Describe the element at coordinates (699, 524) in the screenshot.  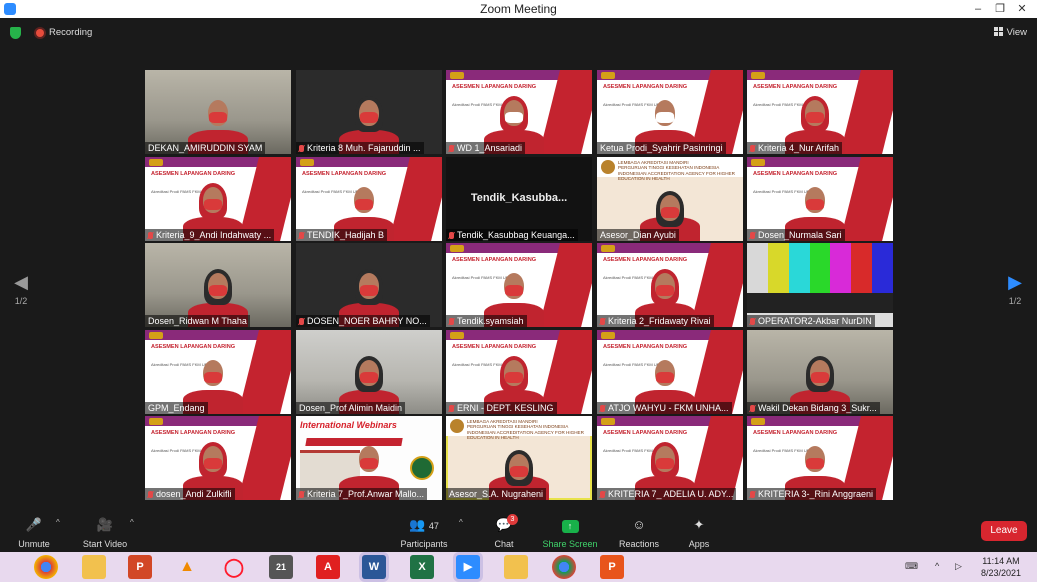
I see `apps-icon: ✦` at that location.